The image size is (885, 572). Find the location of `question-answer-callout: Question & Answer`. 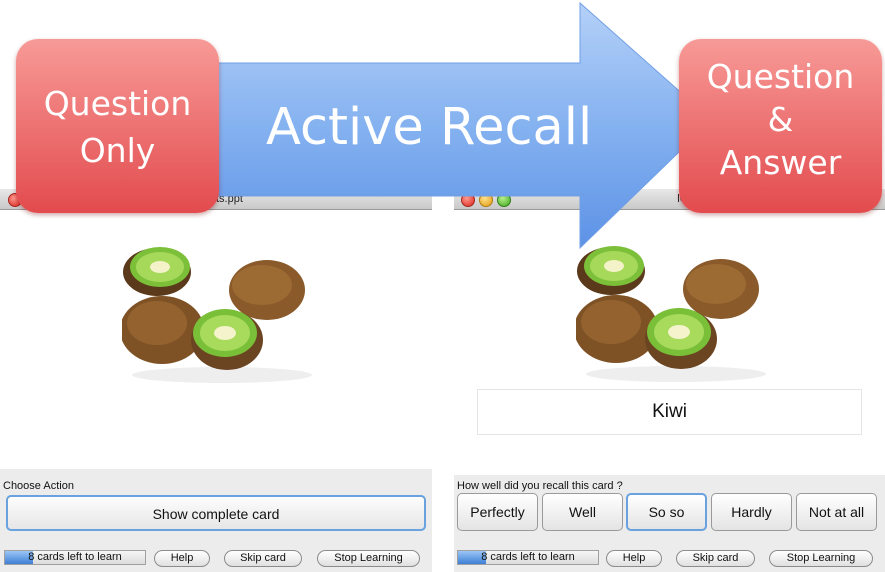

question-answer-callout: Question & Answer is located at coordinates (780, 126).